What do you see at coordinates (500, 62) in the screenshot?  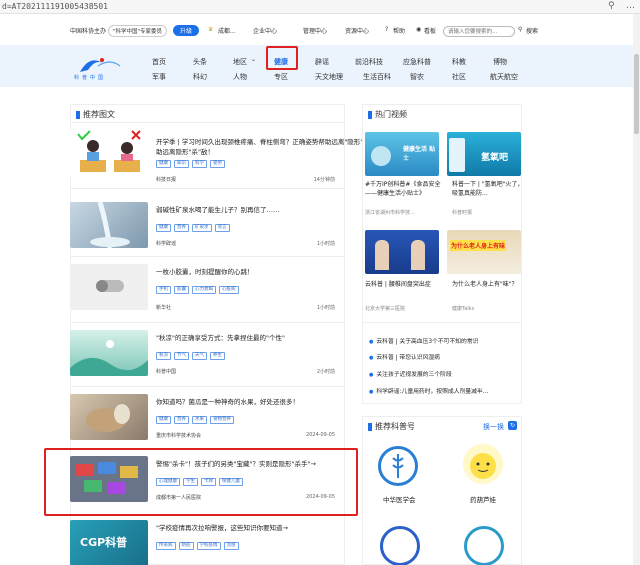 I see `nav-museum: 博物` at bounding box center [500, 62].